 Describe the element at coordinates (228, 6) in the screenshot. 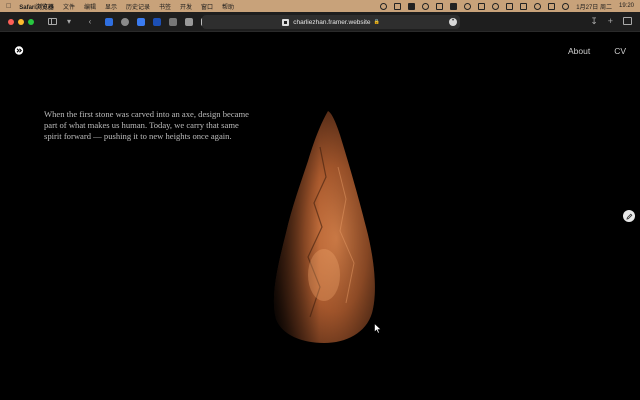

I see `menu-help: 帮助` at that location.